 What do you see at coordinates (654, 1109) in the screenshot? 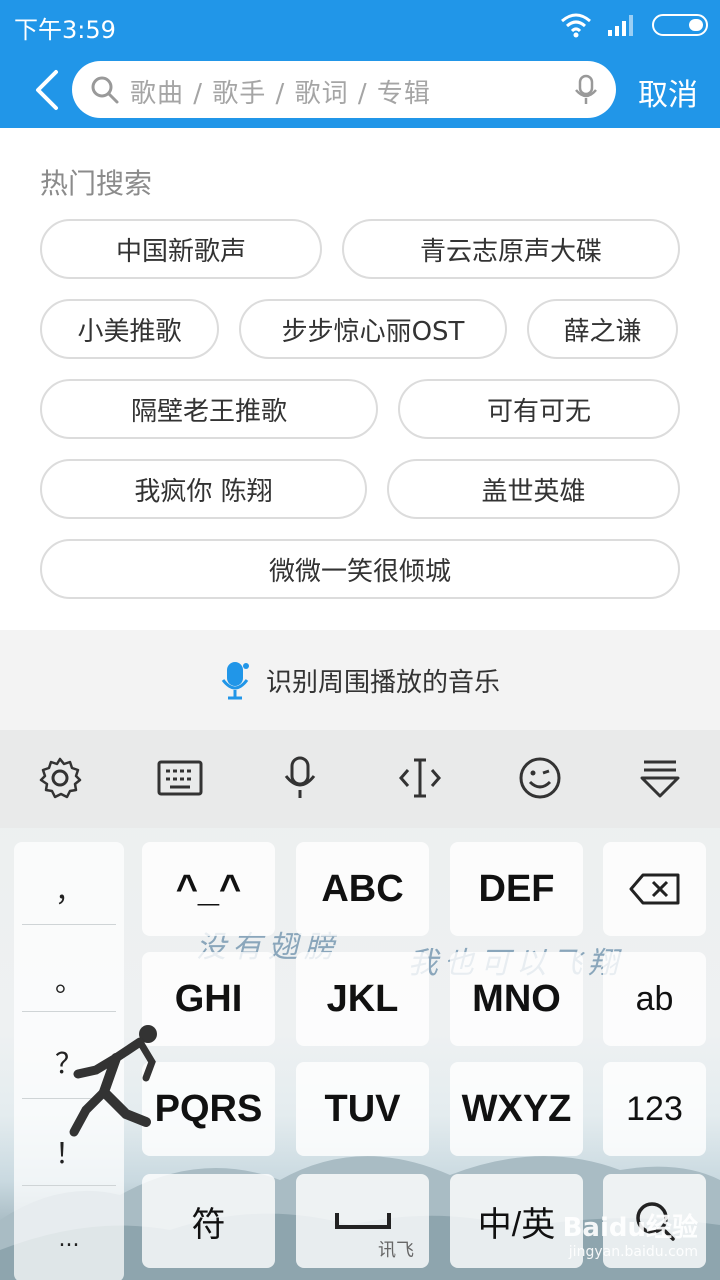
I see `number-key: 123` at bounding box center [654, 1109].